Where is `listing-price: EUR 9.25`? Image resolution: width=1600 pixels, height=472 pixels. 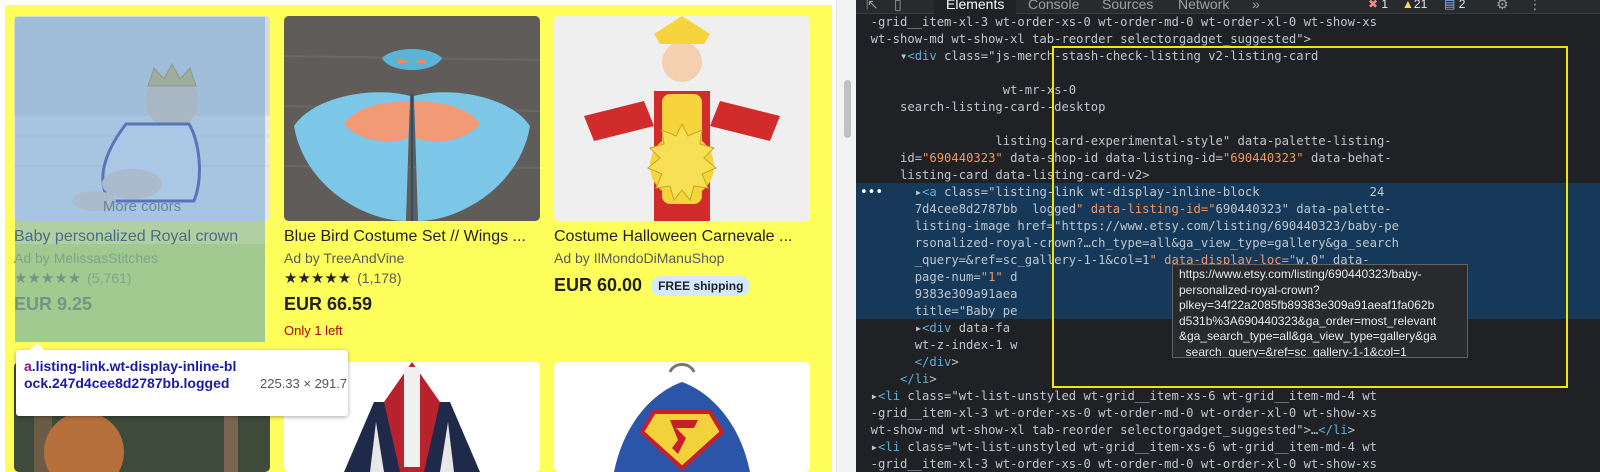 listing-price: EUR 9.25 is located at coordinates (53, 304).